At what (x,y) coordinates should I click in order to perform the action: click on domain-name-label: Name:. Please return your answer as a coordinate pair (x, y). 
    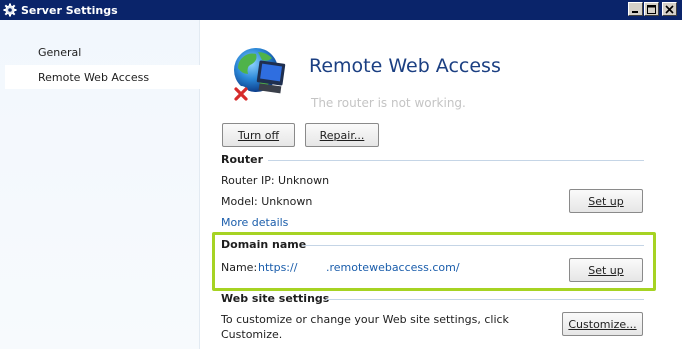
    Looking at the image, I should click on (239, 267).